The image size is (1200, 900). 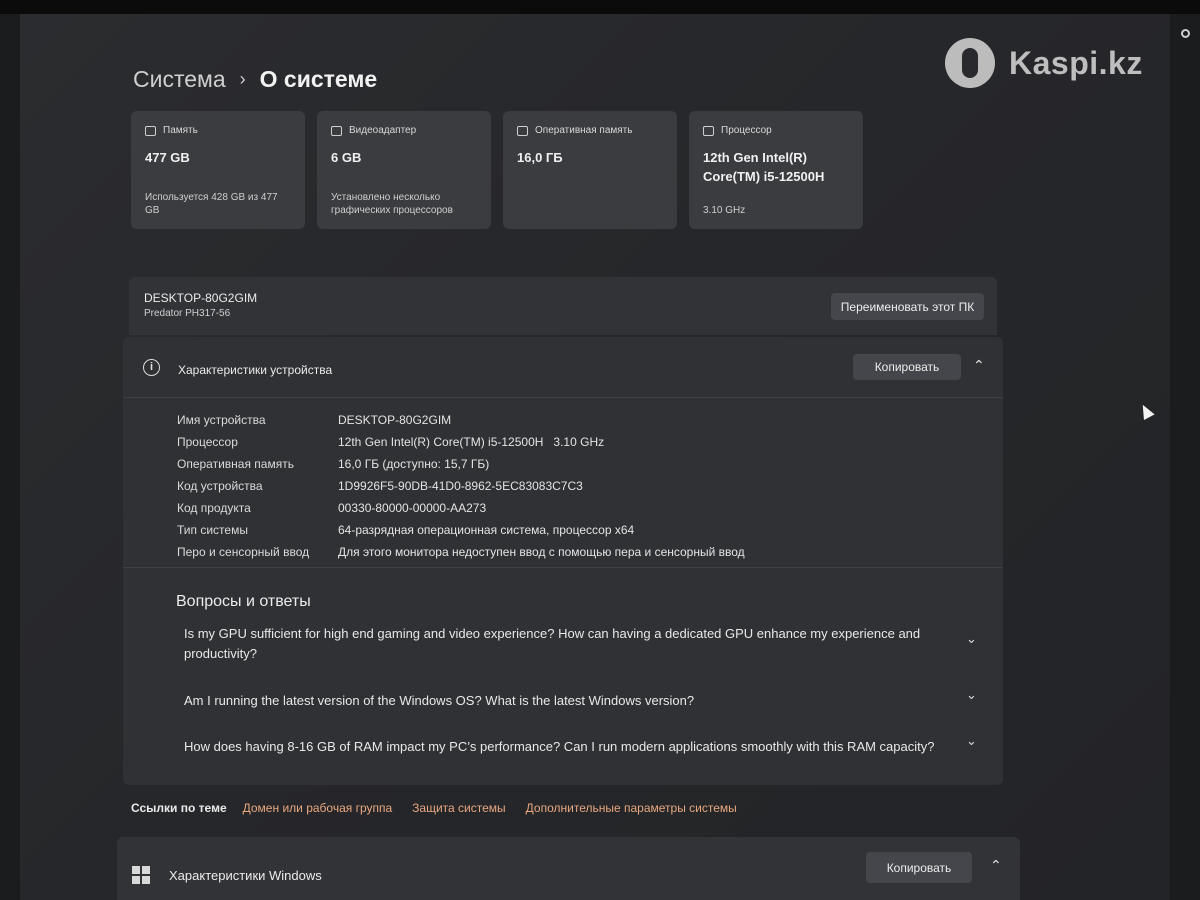 I want to click on spec-value: 16,0 ГБ (доступно: 15,7 ГБ), so click(x=414, y=464).